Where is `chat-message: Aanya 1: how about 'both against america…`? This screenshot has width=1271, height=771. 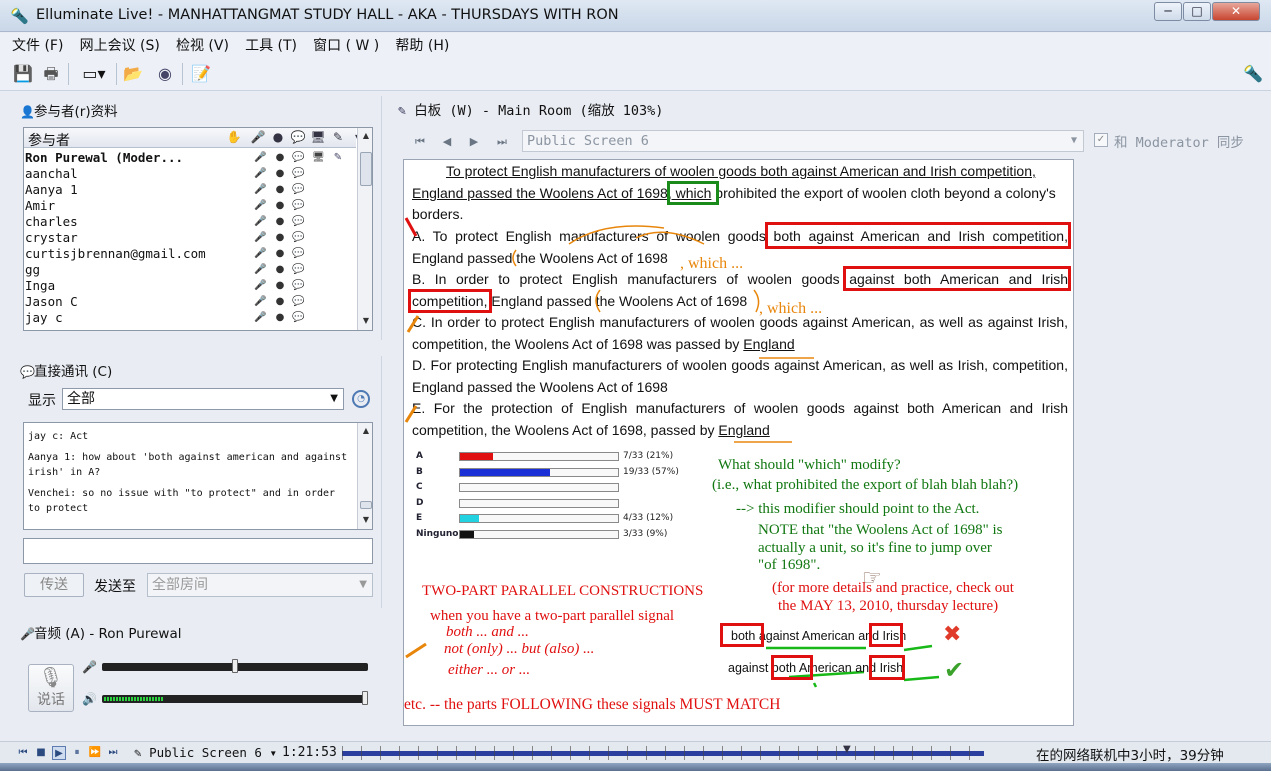 chat-message: Aanya 1: how about 'both against america… is located at coordinates (188, 465).